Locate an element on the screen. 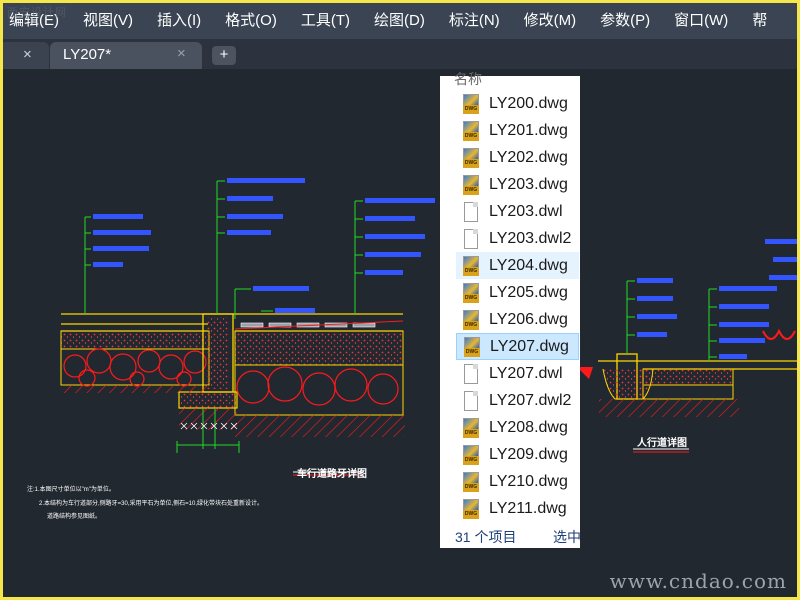 The image size is (800, 600). tab-previous: × is located at coordinates (26, 55).